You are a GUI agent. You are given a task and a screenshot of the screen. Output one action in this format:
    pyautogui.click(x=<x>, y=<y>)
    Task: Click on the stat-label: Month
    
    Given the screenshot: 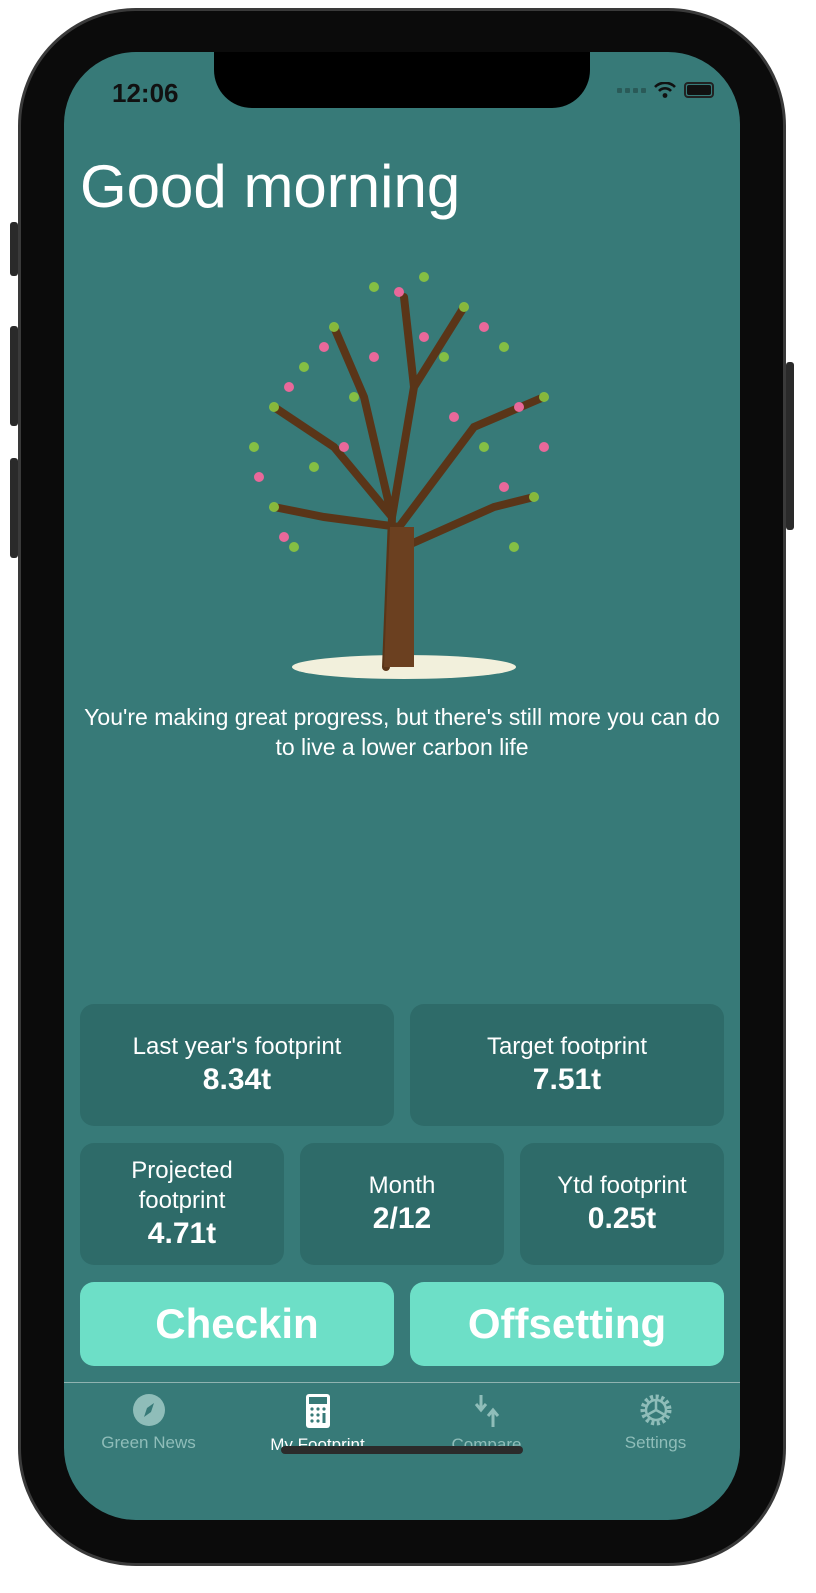 What is the action you would take?
    pyautogui.click(x=402, y=1185)
    